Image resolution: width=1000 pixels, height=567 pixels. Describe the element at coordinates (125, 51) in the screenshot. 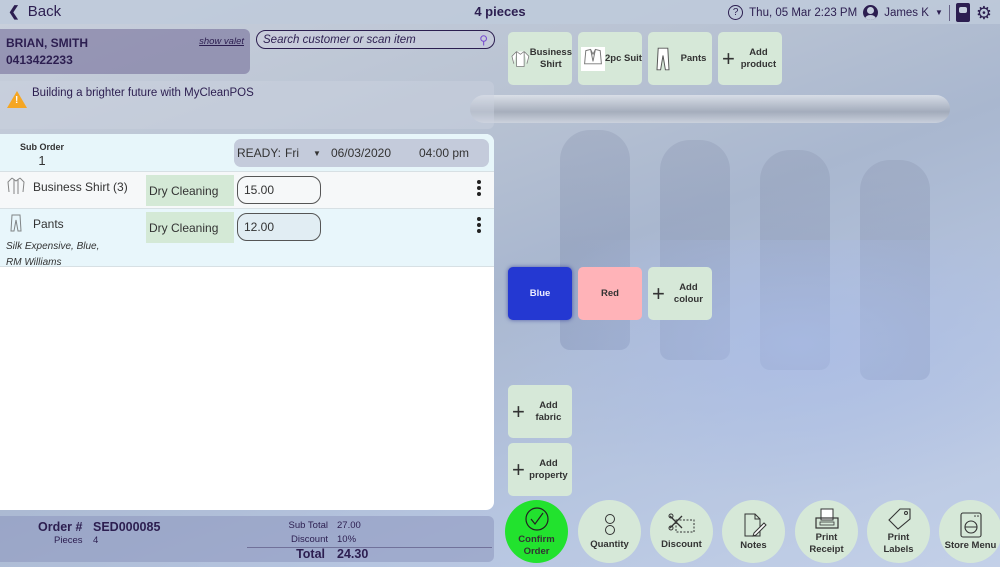

I see `customer-card: BRIAN, SMITH 0413422233 show valet` at that location.